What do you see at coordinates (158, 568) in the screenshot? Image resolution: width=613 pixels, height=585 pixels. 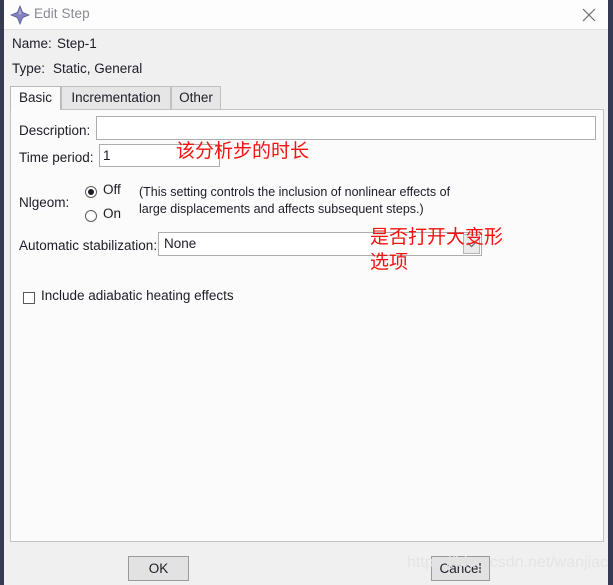 I see `ok-button: OK` at bounding box center [158, 568].